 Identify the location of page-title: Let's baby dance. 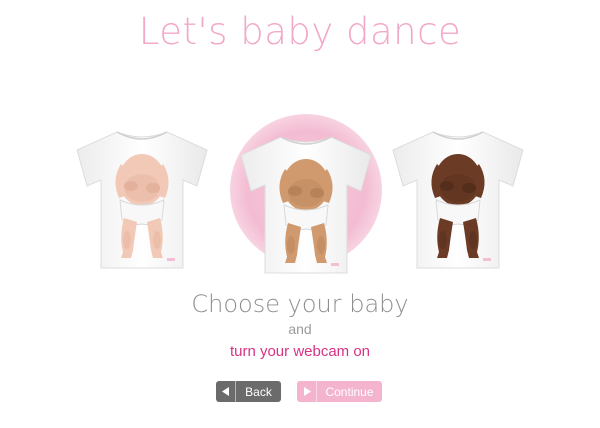
(300, 31).